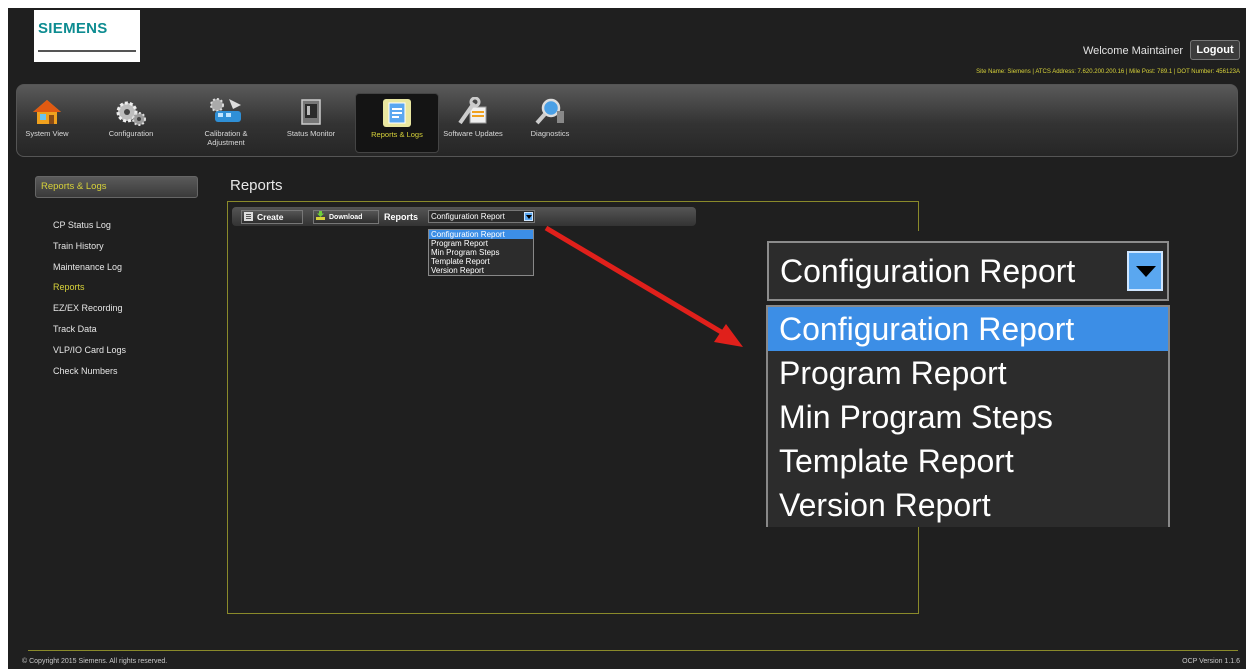  Describe the element at coordinates (481, 234) in the screenshot. I see `option-configuration-report: Configuration Report` at that location.